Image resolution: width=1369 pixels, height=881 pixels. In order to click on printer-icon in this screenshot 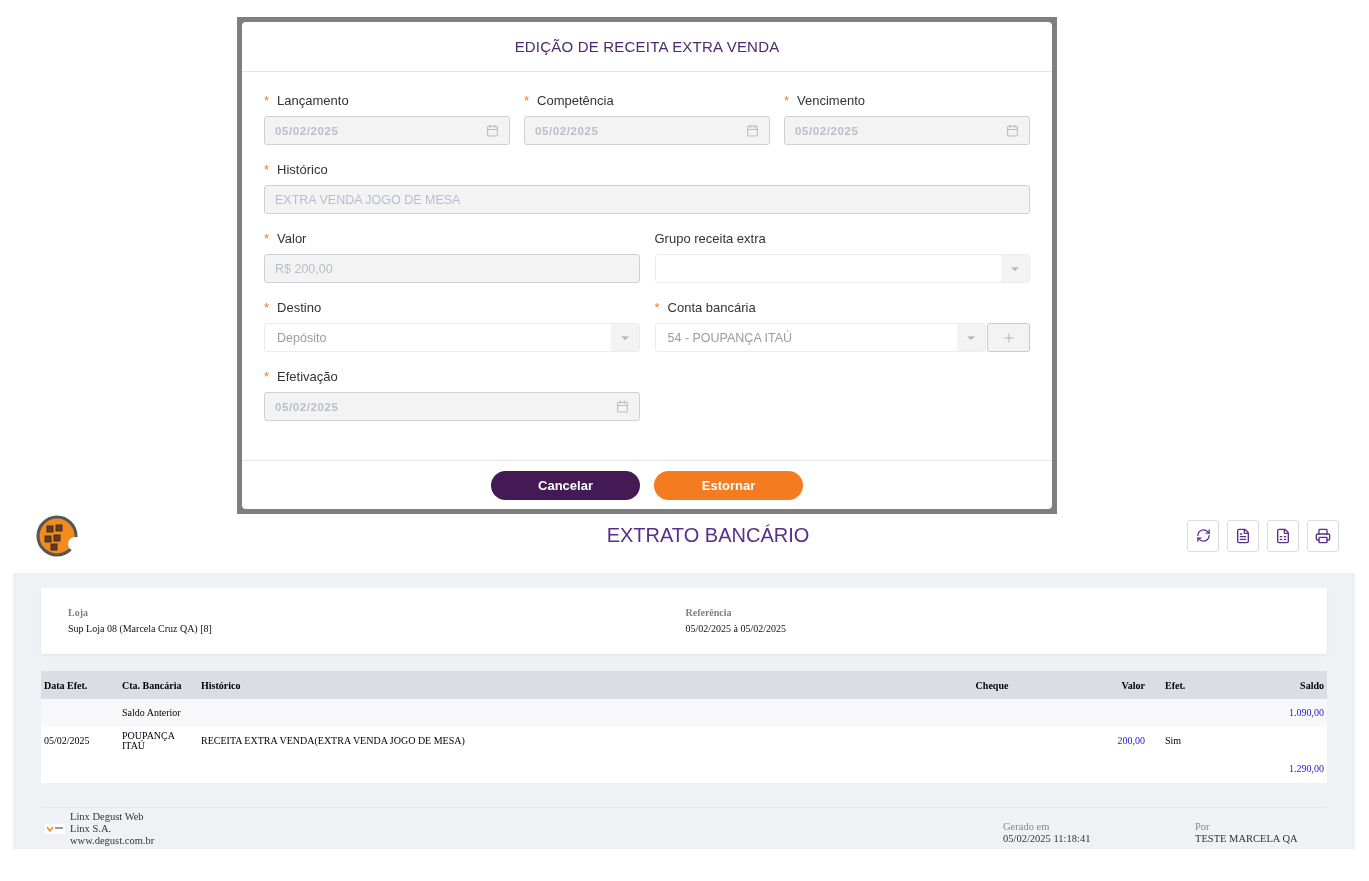, I will do `click(1323, 535)`.